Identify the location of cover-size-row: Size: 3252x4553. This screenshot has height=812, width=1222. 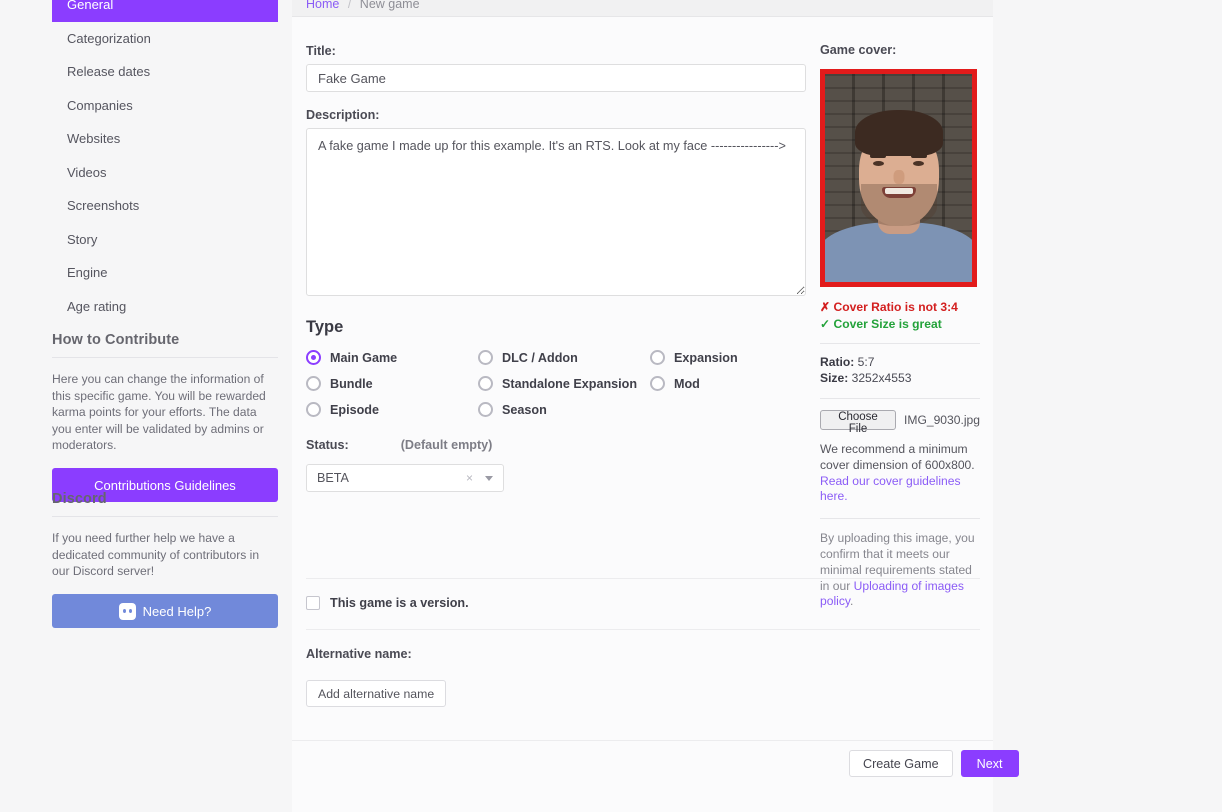
(900, 379).